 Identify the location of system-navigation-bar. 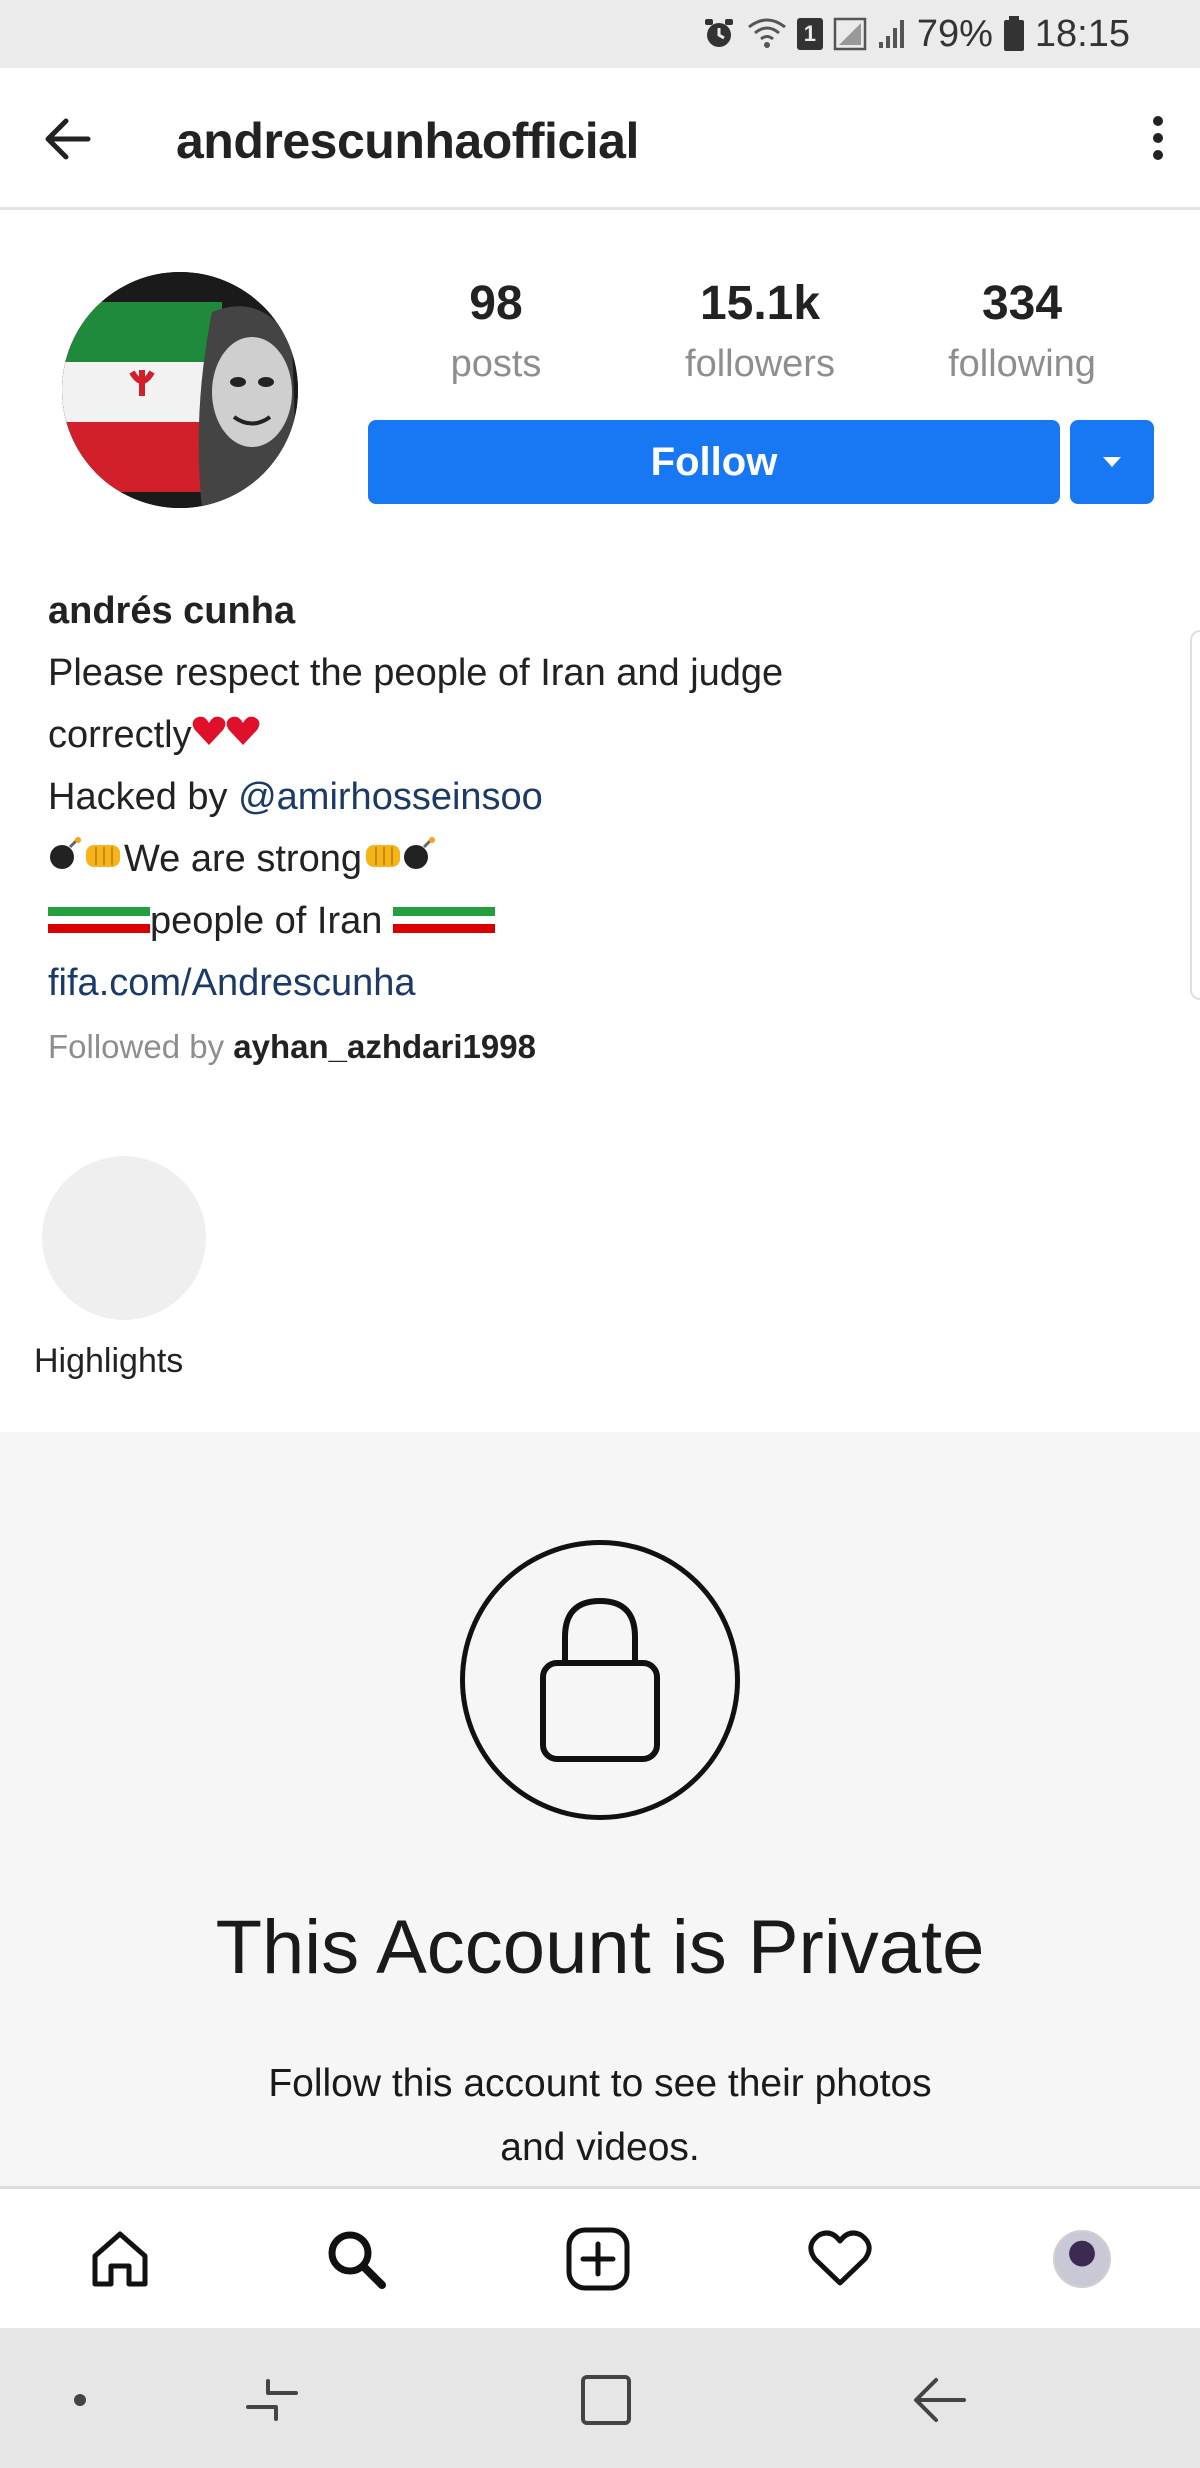
(600, 2398).